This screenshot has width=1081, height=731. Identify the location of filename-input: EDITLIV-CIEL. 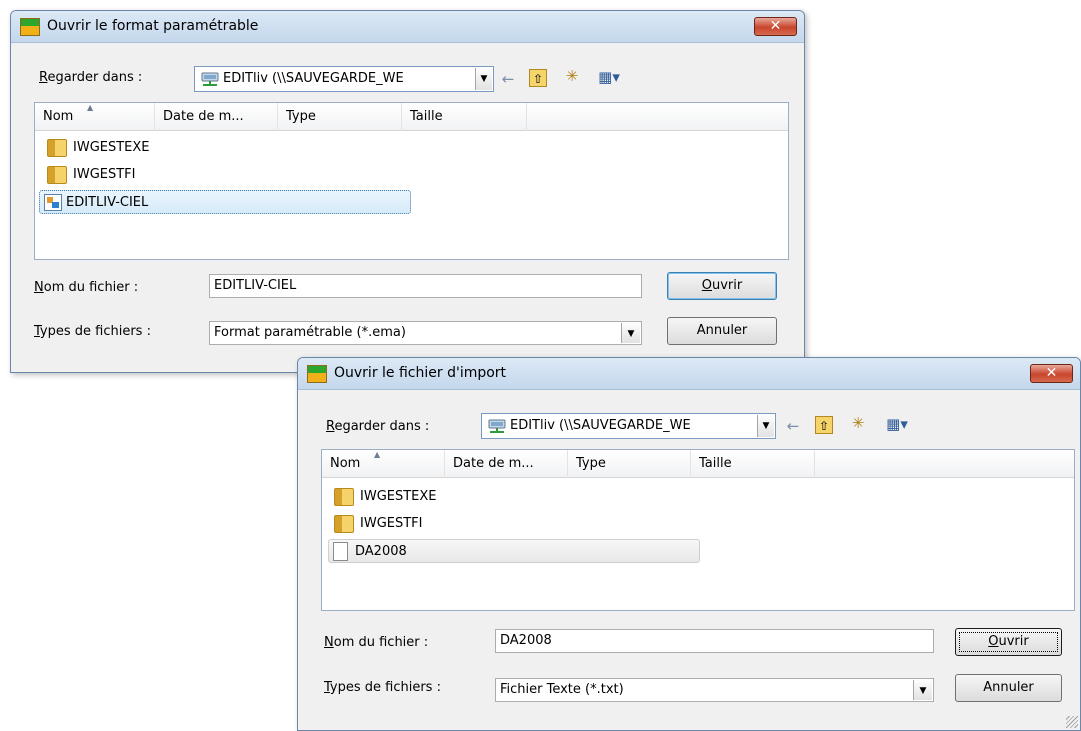
(425, 286).